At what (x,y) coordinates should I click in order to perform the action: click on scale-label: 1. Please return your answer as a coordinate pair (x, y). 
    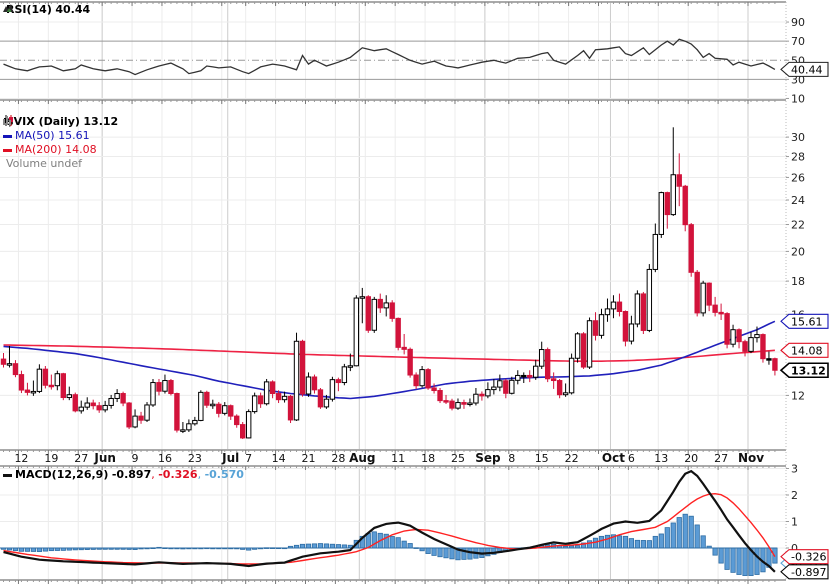
    Looking at the image, I should click on (794, 522).